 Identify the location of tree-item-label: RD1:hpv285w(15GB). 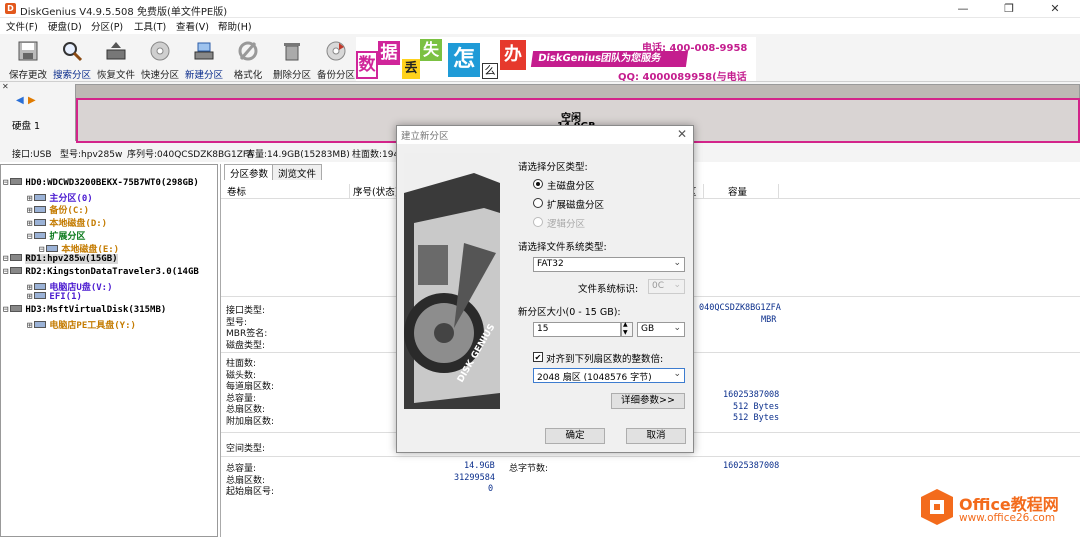
(71, 259).